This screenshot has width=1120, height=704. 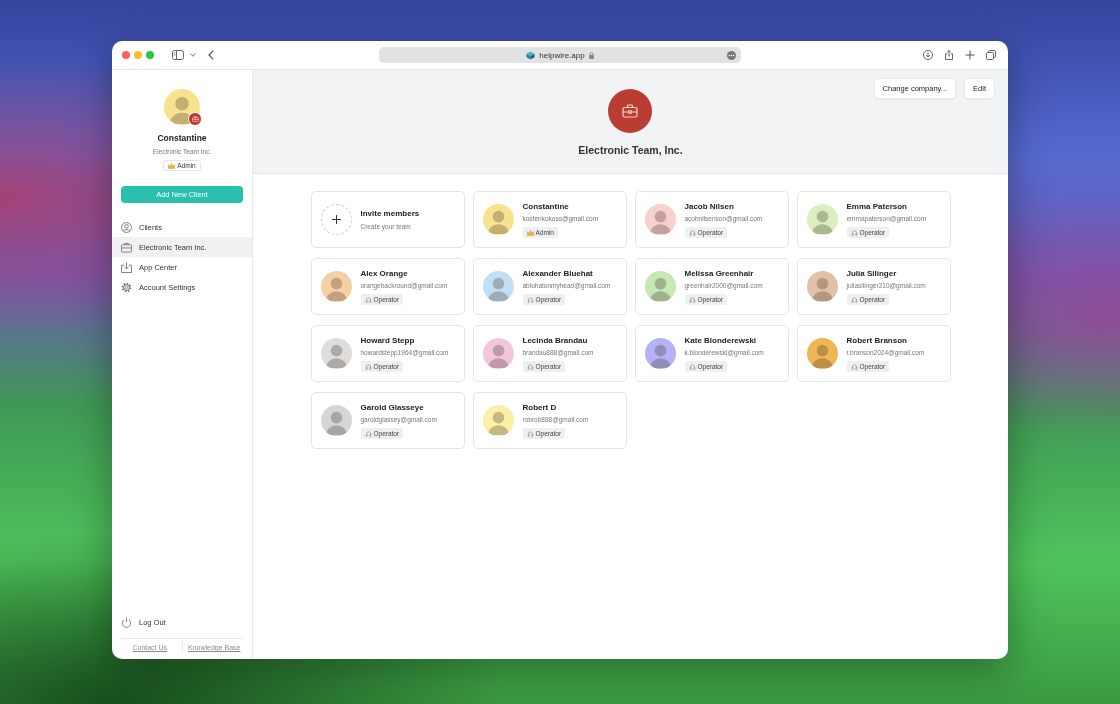 I want to click on member-name: Robert D, so click(x=539, y=407).